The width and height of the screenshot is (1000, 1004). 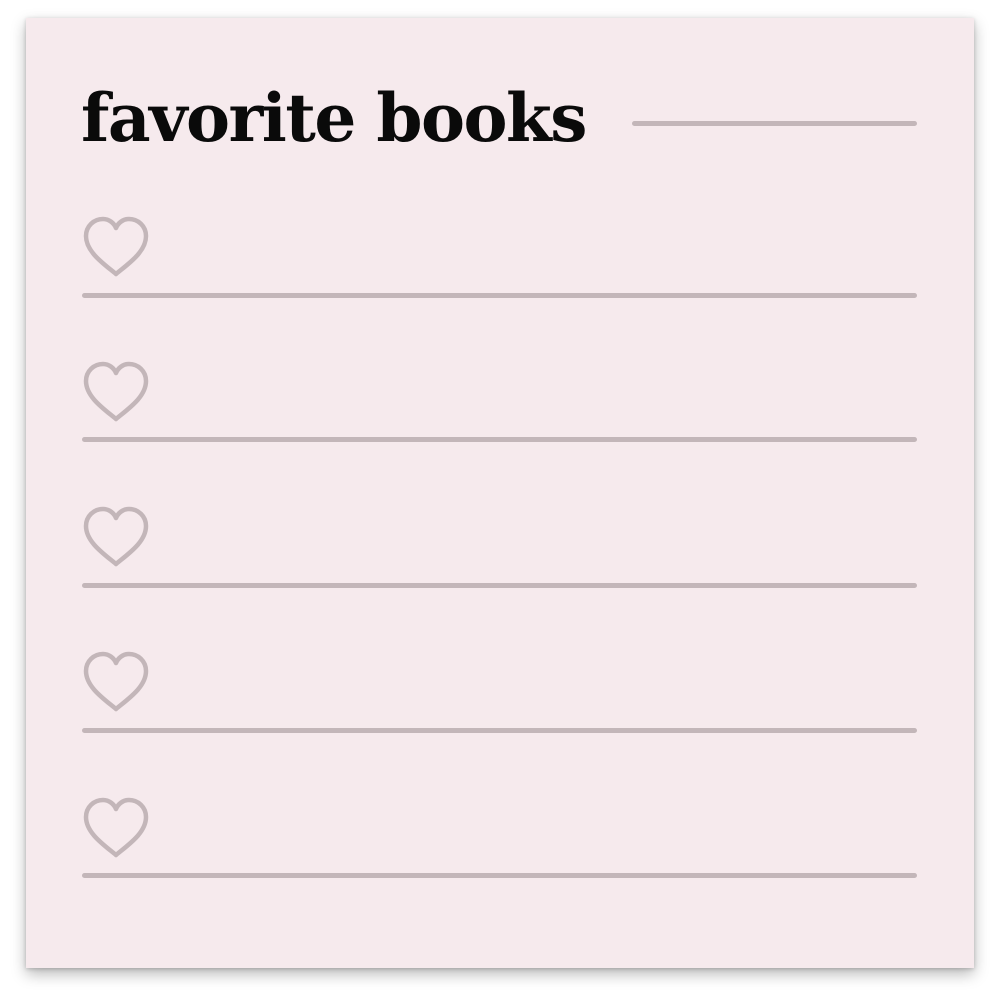 What do you see at coordinates (774, 123) in the screenshot?
I see `title-rule` at bounding box center [774, 123].